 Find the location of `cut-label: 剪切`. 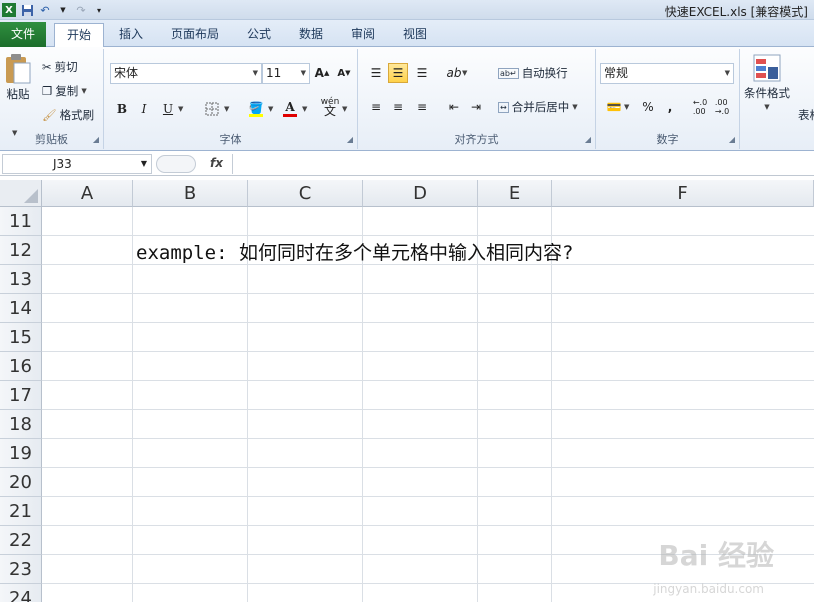

cut-label: 剪切 is located at coordinates (66, 67).